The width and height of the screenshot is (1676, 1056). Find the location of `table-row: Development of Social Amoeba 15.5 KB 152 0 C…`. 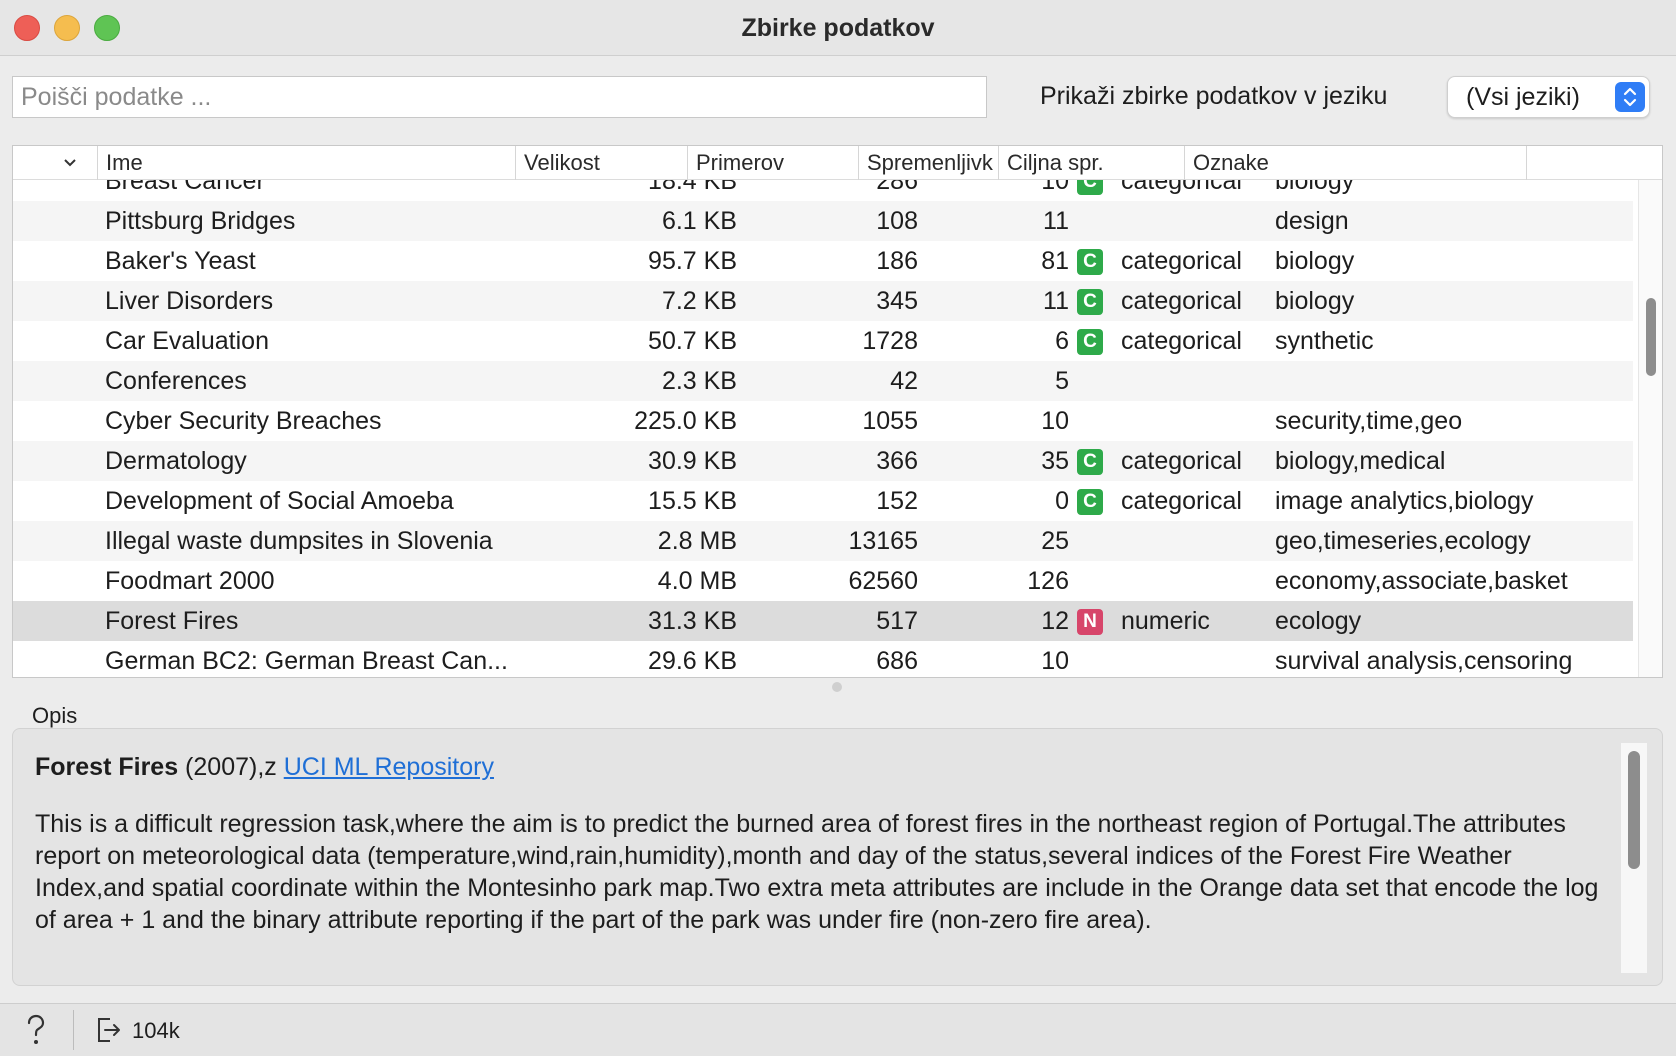

table-row: Development of Social Amoeba 15.5 KB 152 0 C… is located at coordinates (823, 501).